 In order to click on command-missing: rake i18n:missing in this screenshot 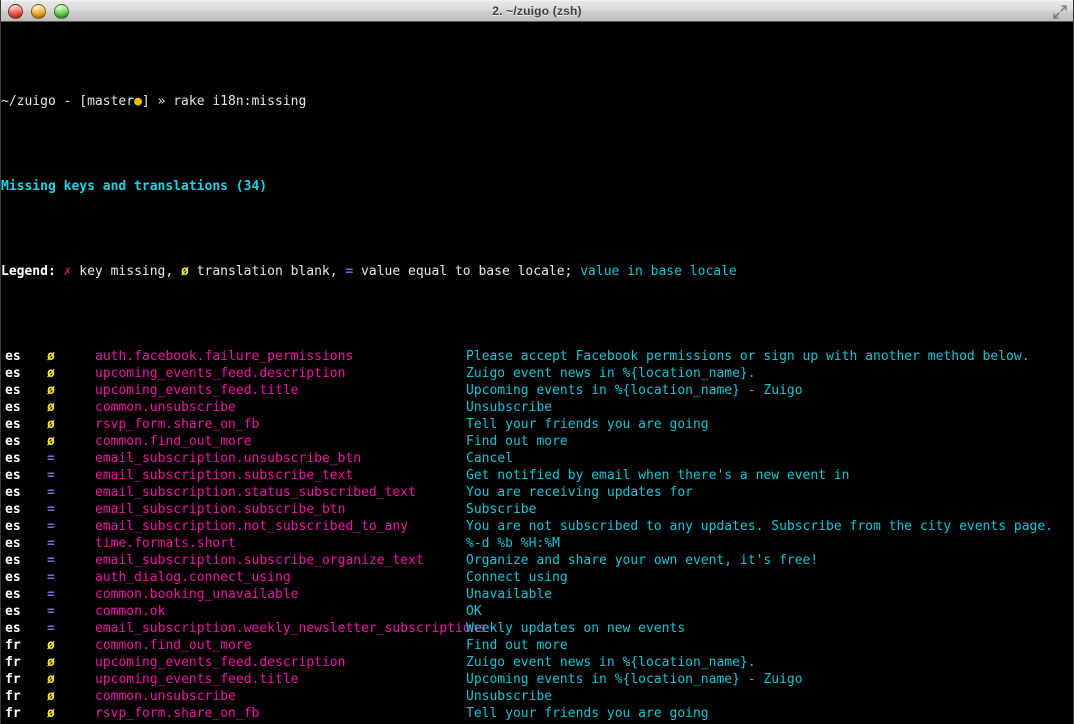, I will do `click(240, 101)`.